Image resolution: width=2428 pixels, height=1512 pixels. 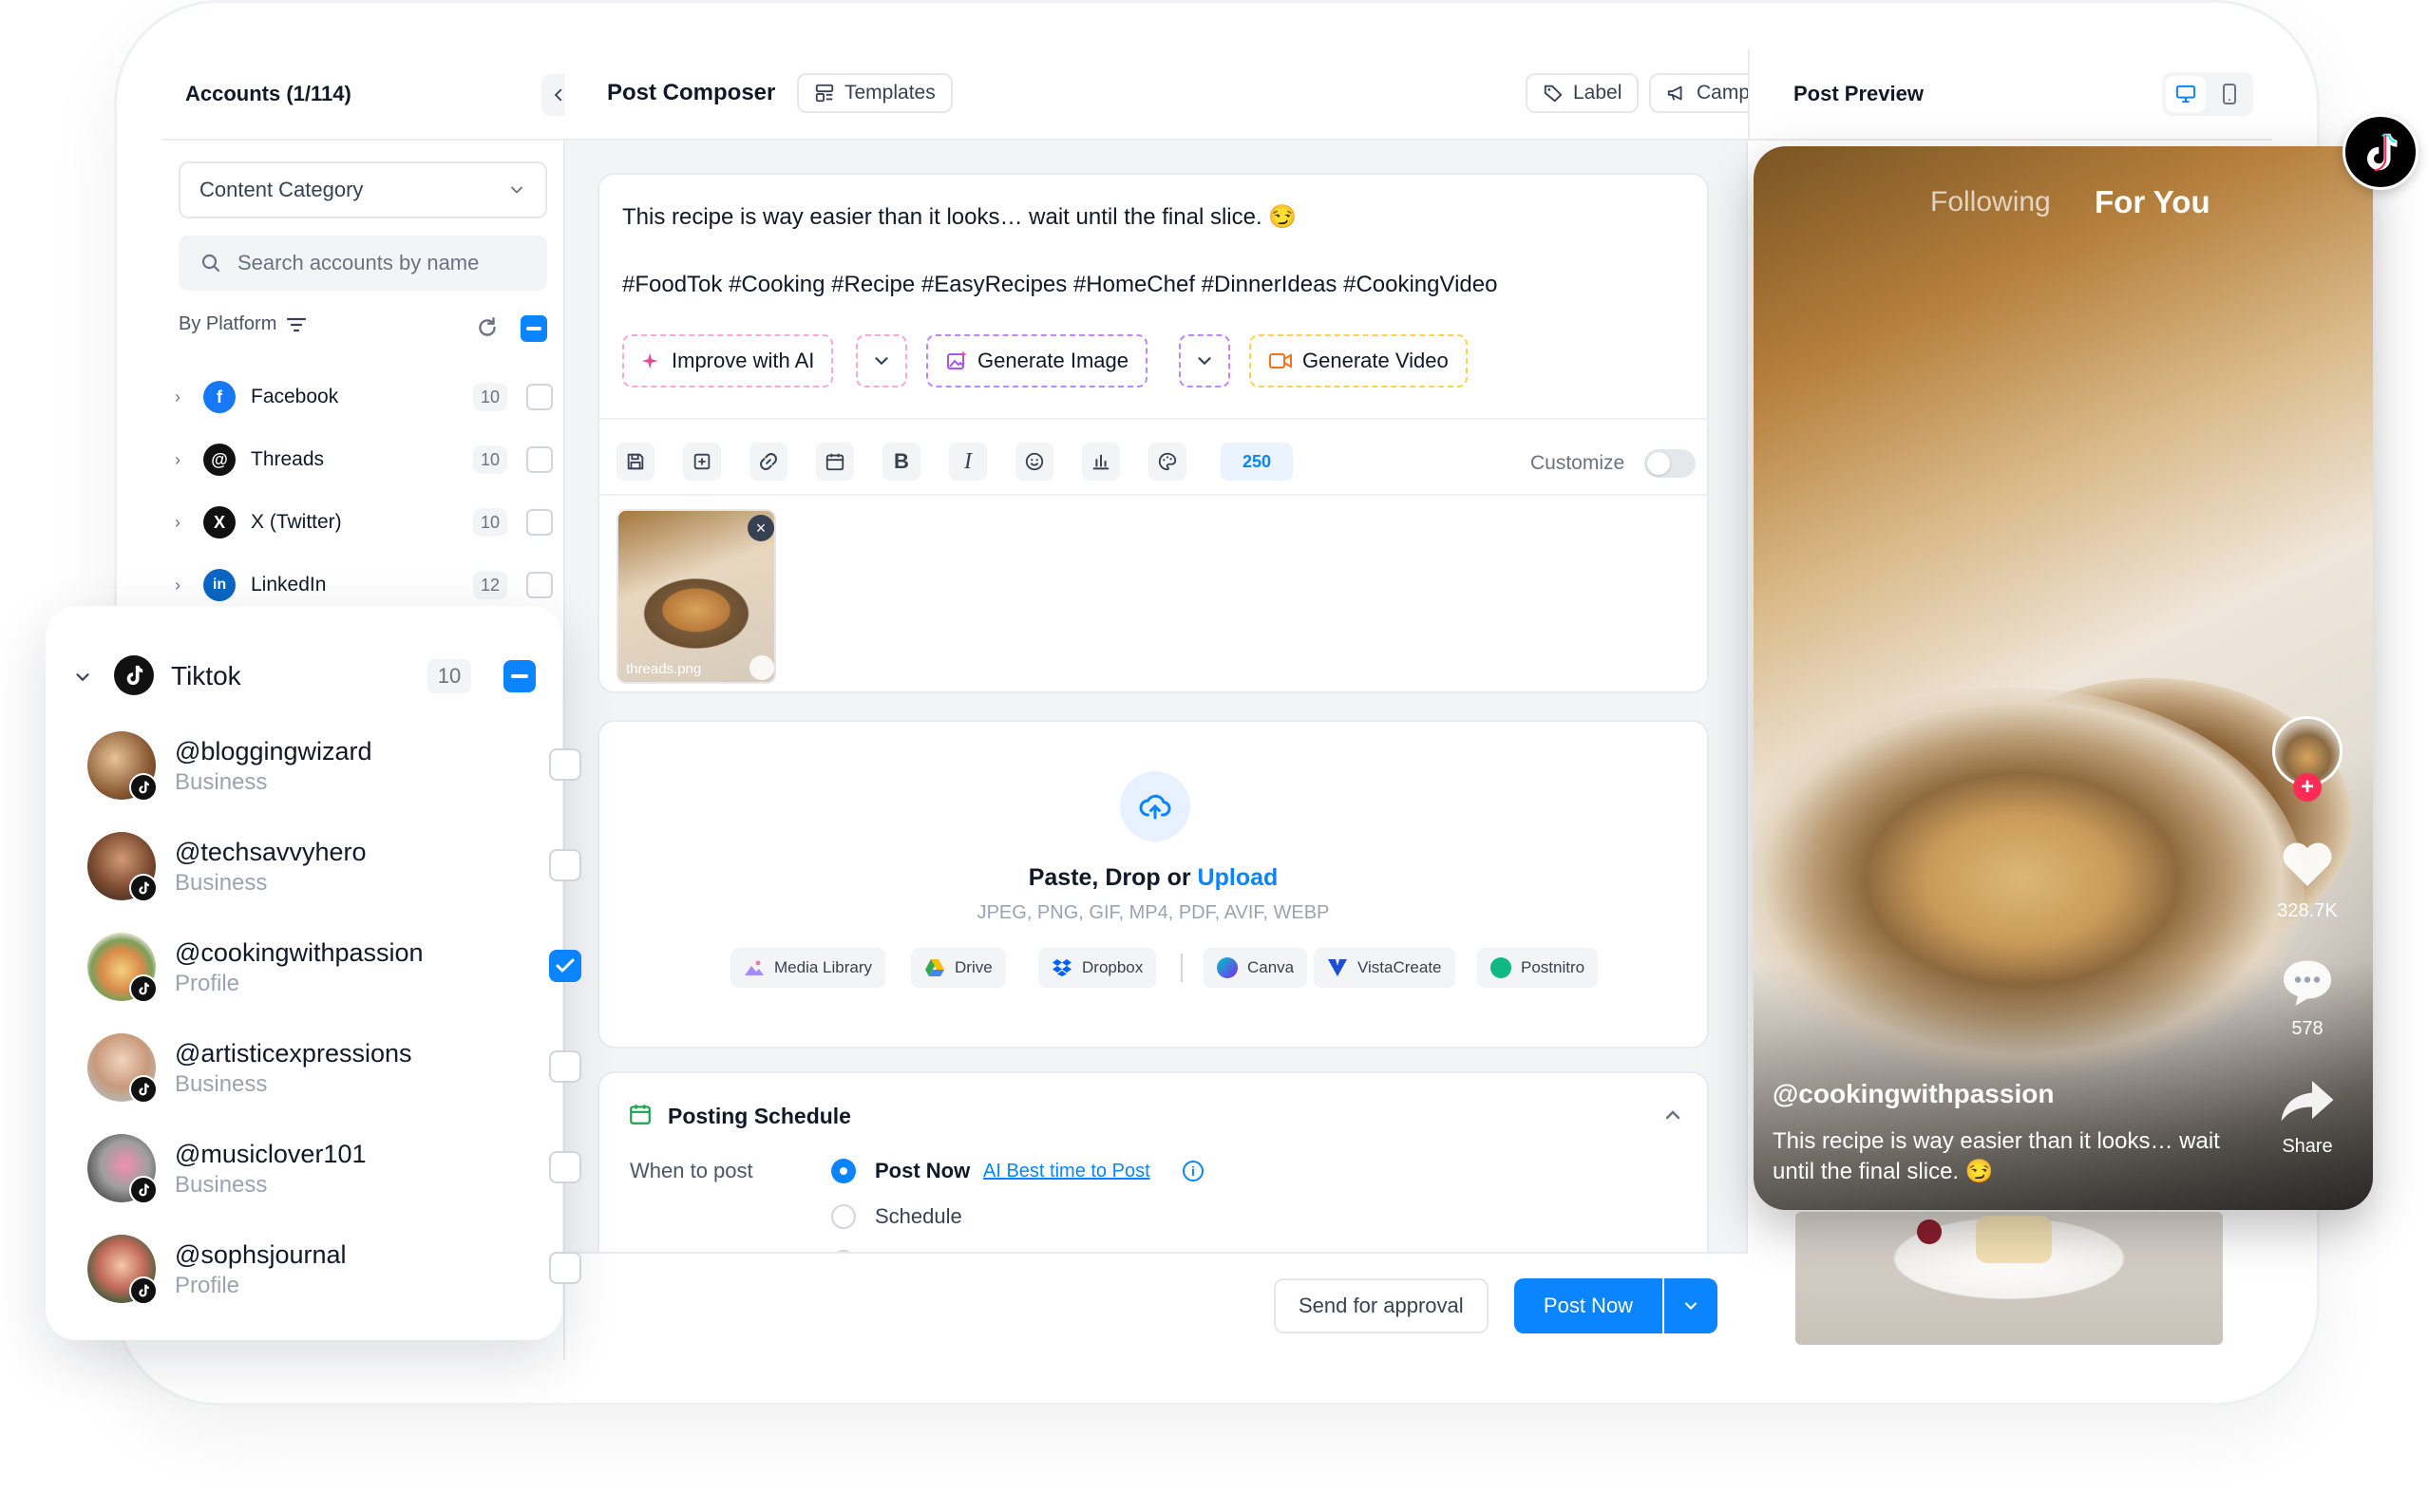 I want to click on account-handle: @artisticexpressions, so click(x=294, y=1054).